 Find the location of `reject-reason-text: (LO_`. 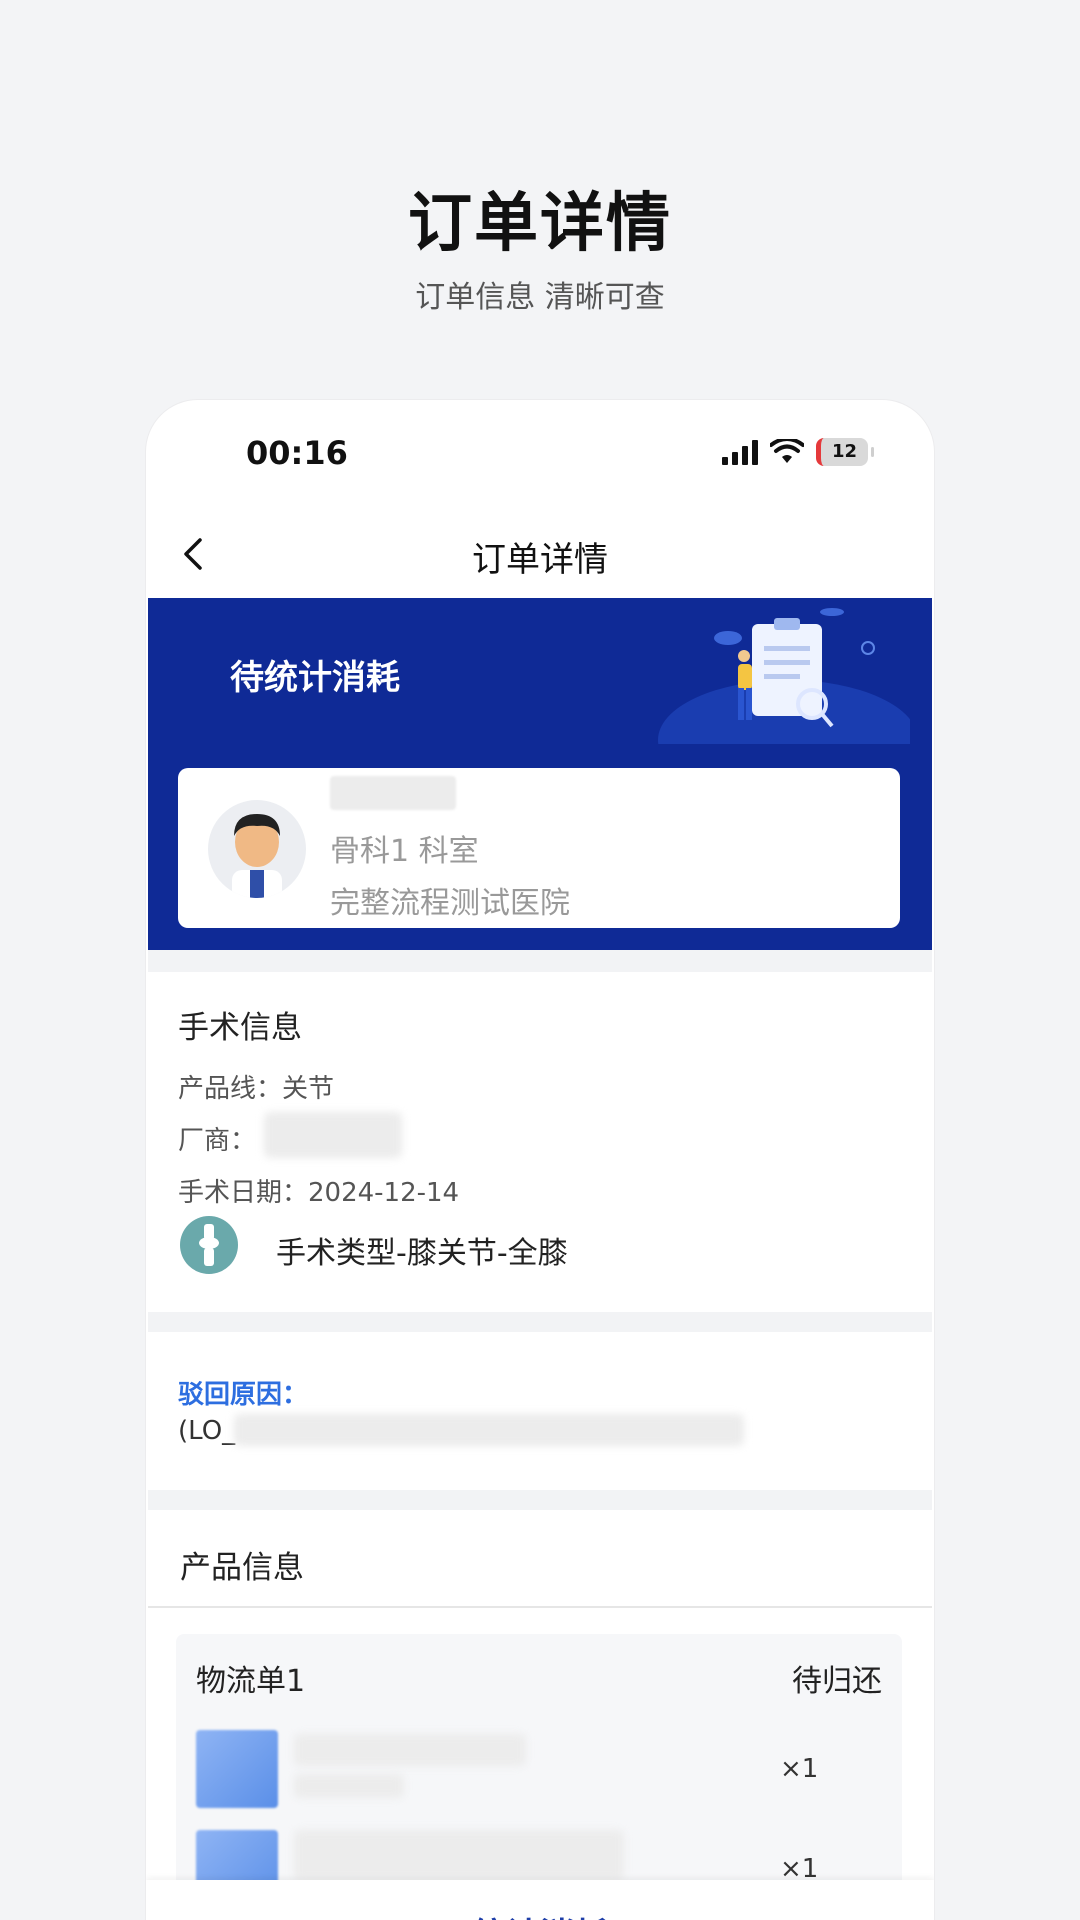

reject-reason-text: (LO_ is located at coordinates (207, 1431).